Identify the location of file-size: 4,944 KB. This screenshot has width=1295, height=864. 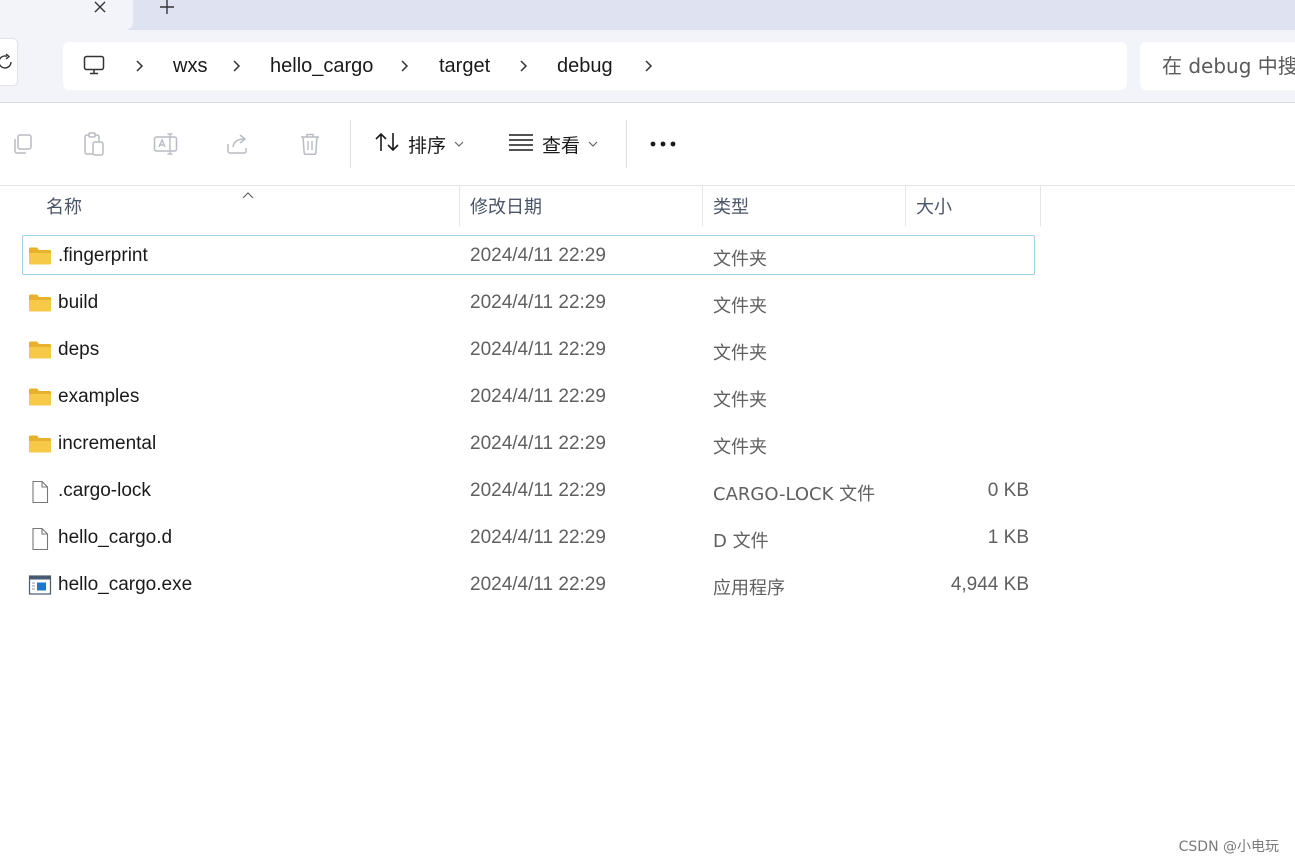
(989, 584).